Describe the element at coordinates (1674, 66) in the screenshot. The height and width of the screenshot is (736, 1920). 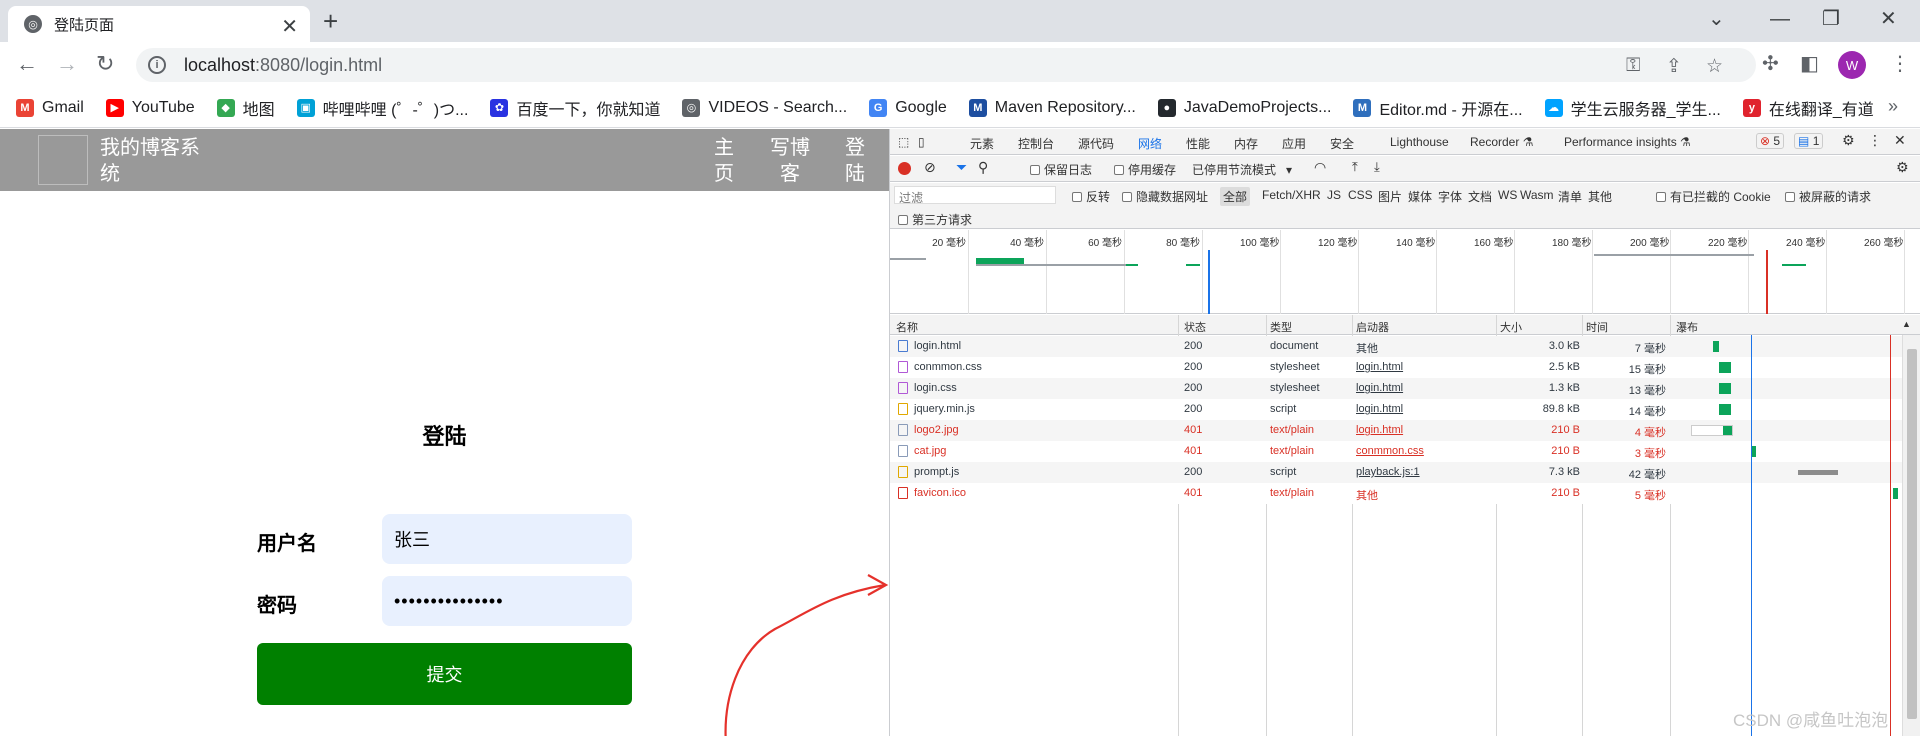
I see `share-icon: ⇪` at that location.